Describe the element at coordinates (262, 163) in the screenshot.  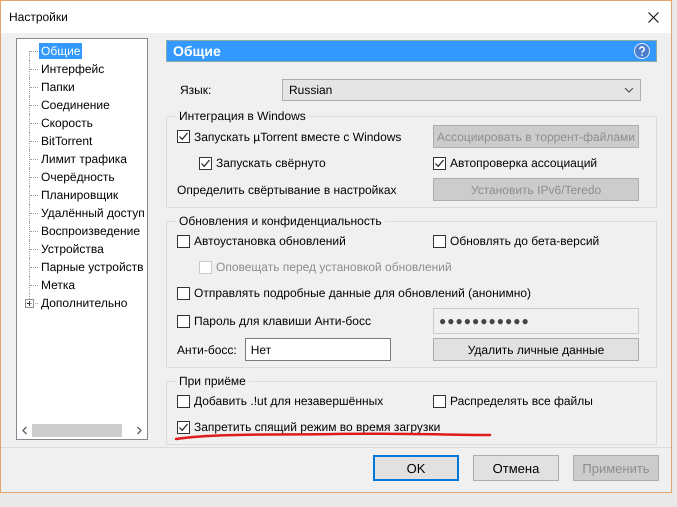
I see `checkbox: Запускать свёрнуто` at that location.